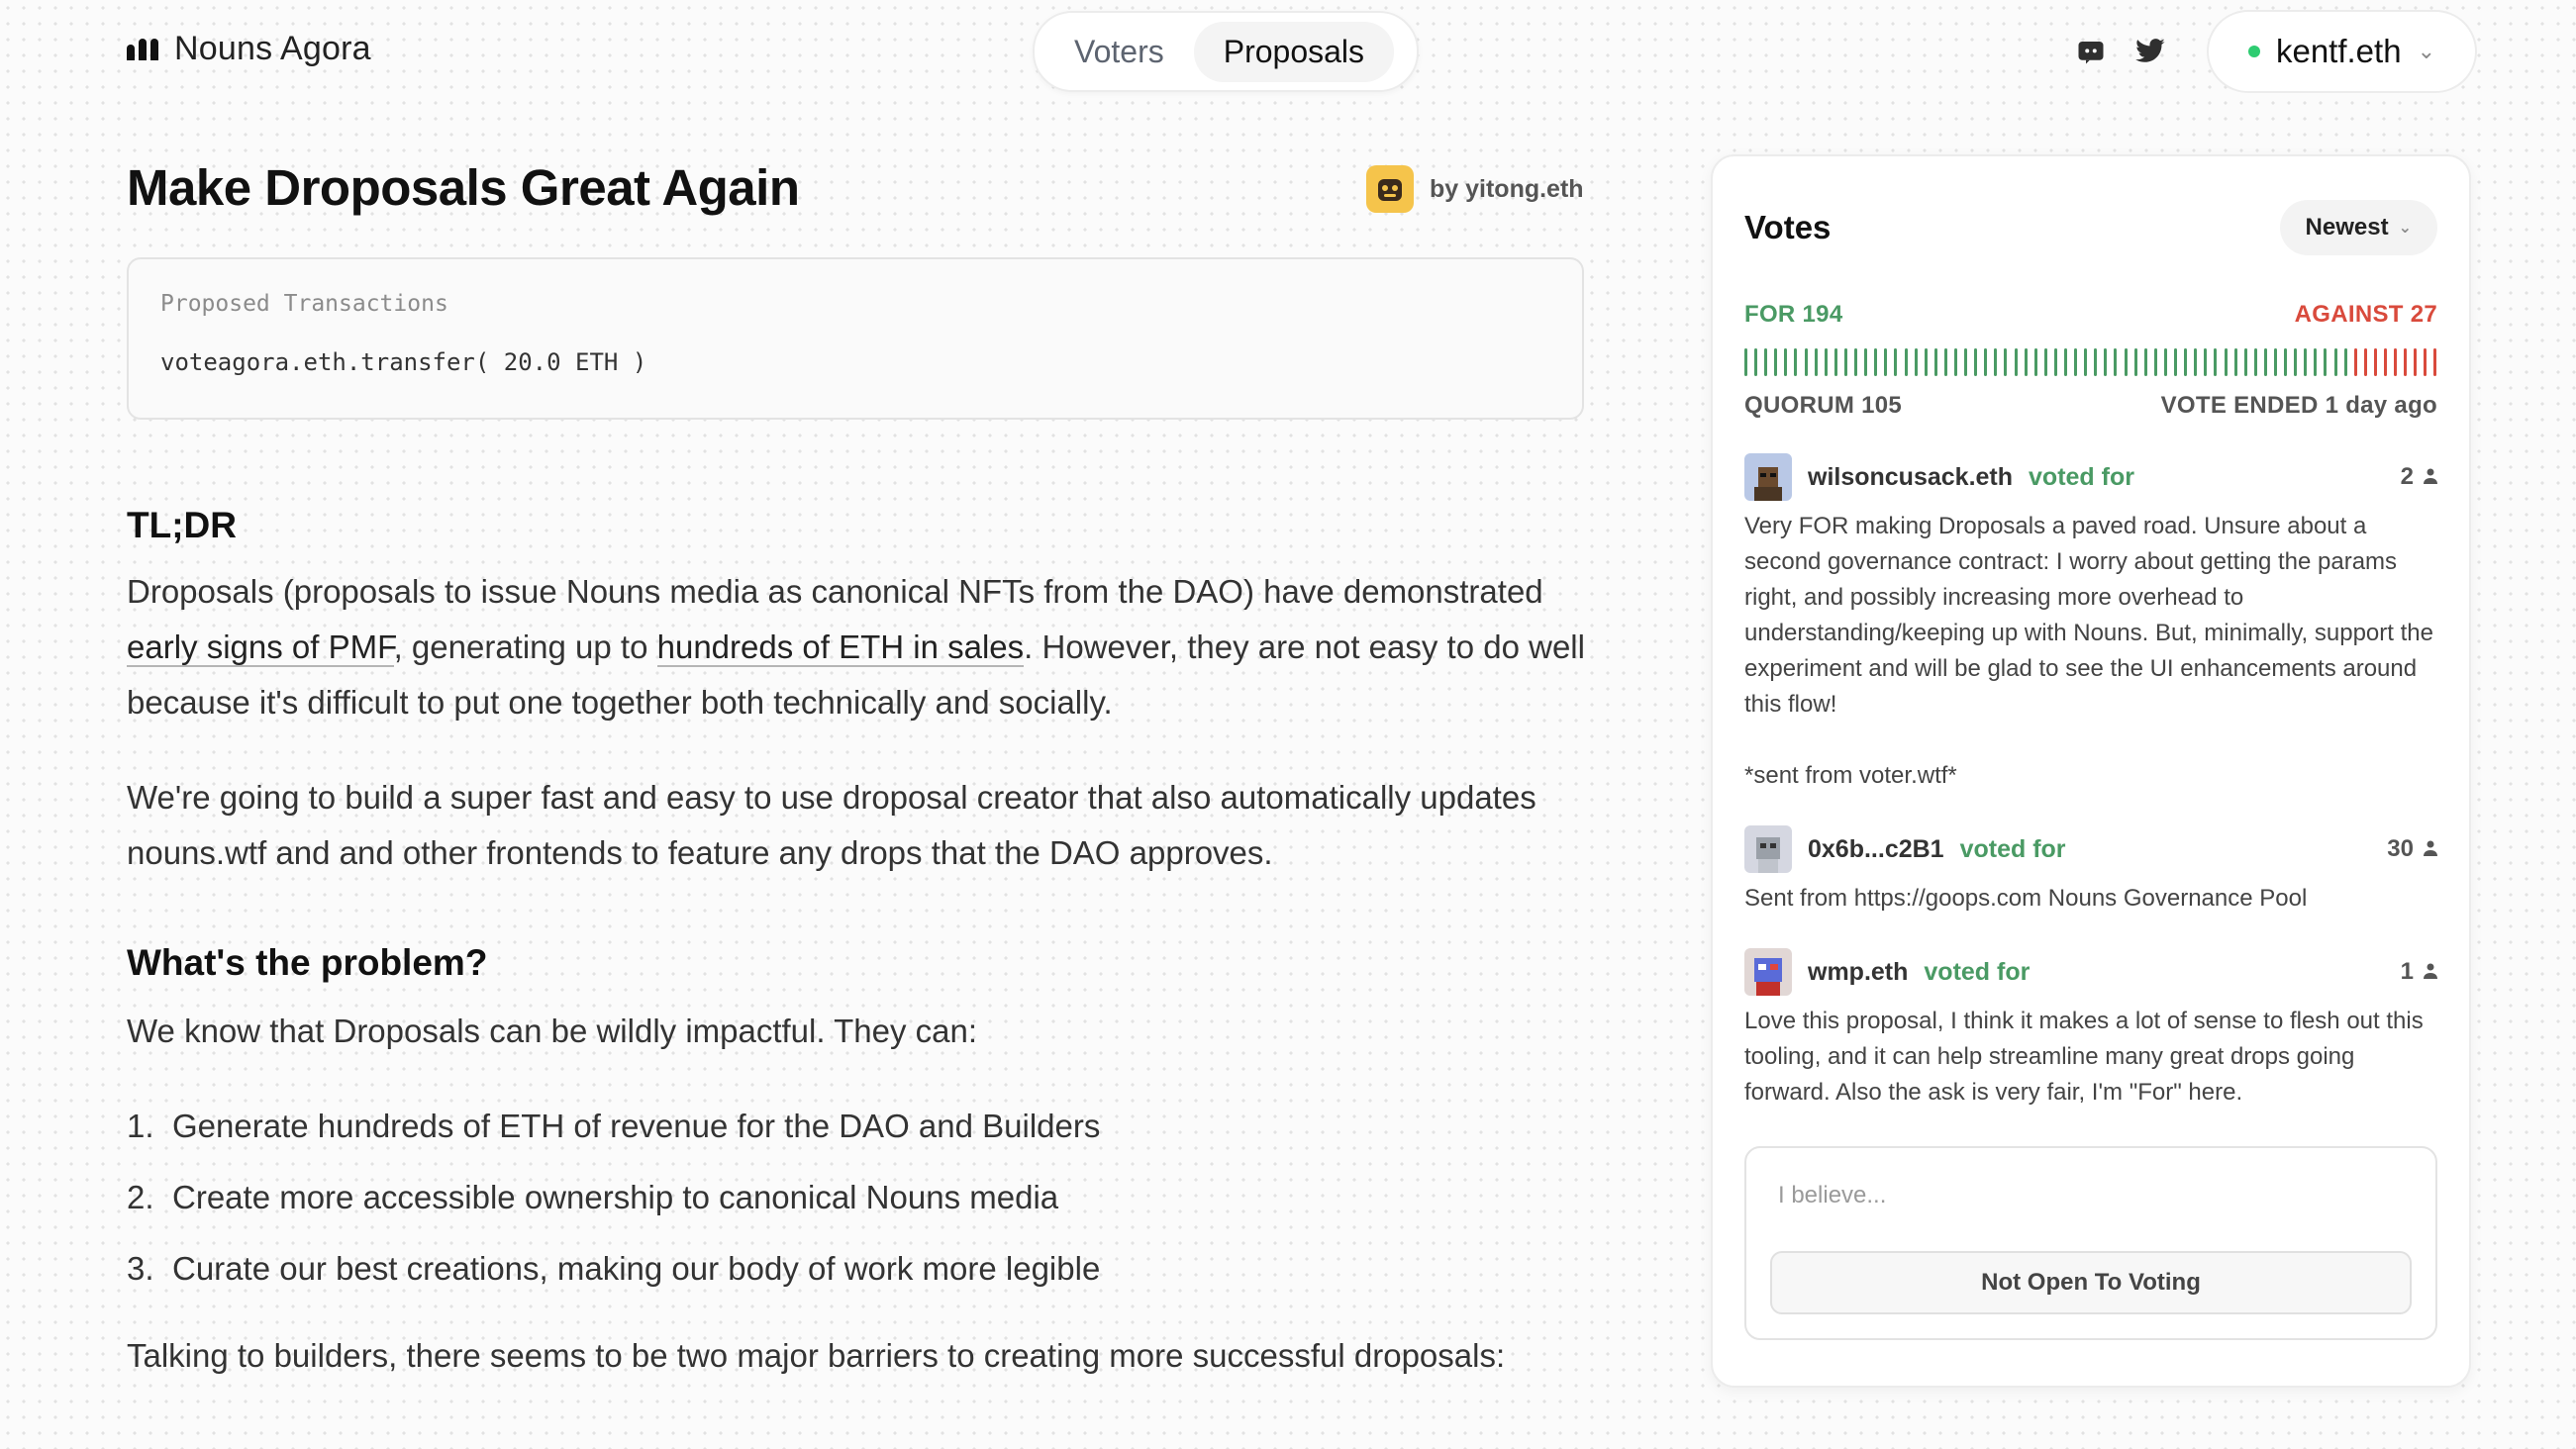  I want to click on vote-weight: 30, so click(2412, 849).